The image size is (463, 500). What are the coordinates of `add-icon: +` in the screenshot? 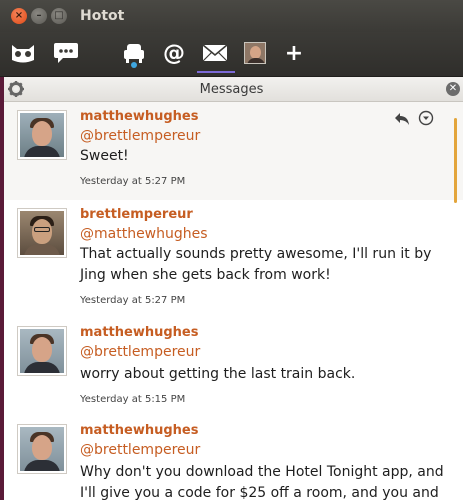 It's located at (294, 53).